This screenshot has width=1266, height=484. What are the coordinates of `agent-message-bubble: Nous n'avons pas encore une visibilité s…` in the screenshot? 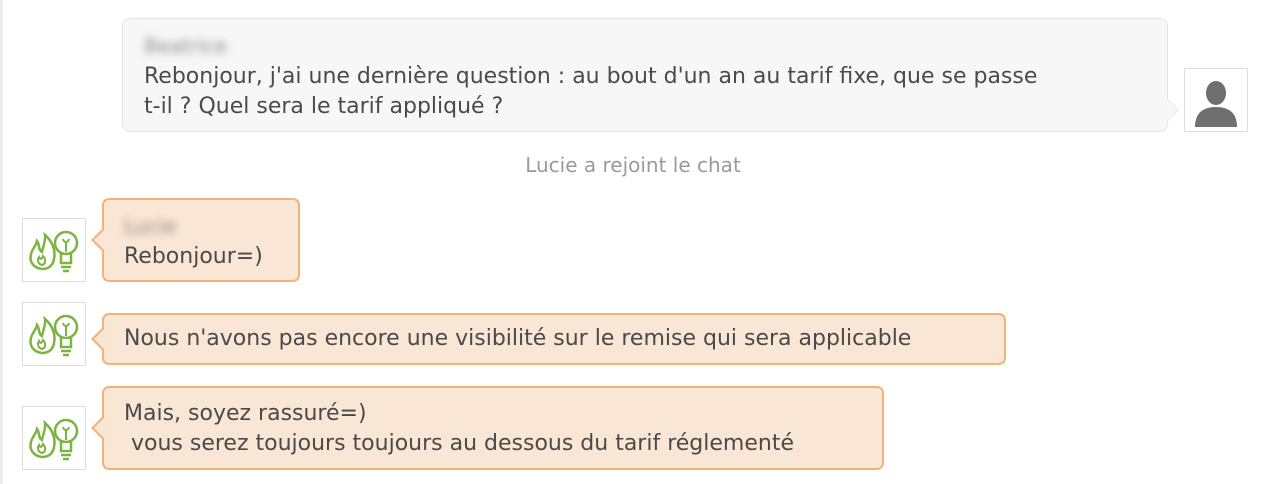 It's located at (548, 339).